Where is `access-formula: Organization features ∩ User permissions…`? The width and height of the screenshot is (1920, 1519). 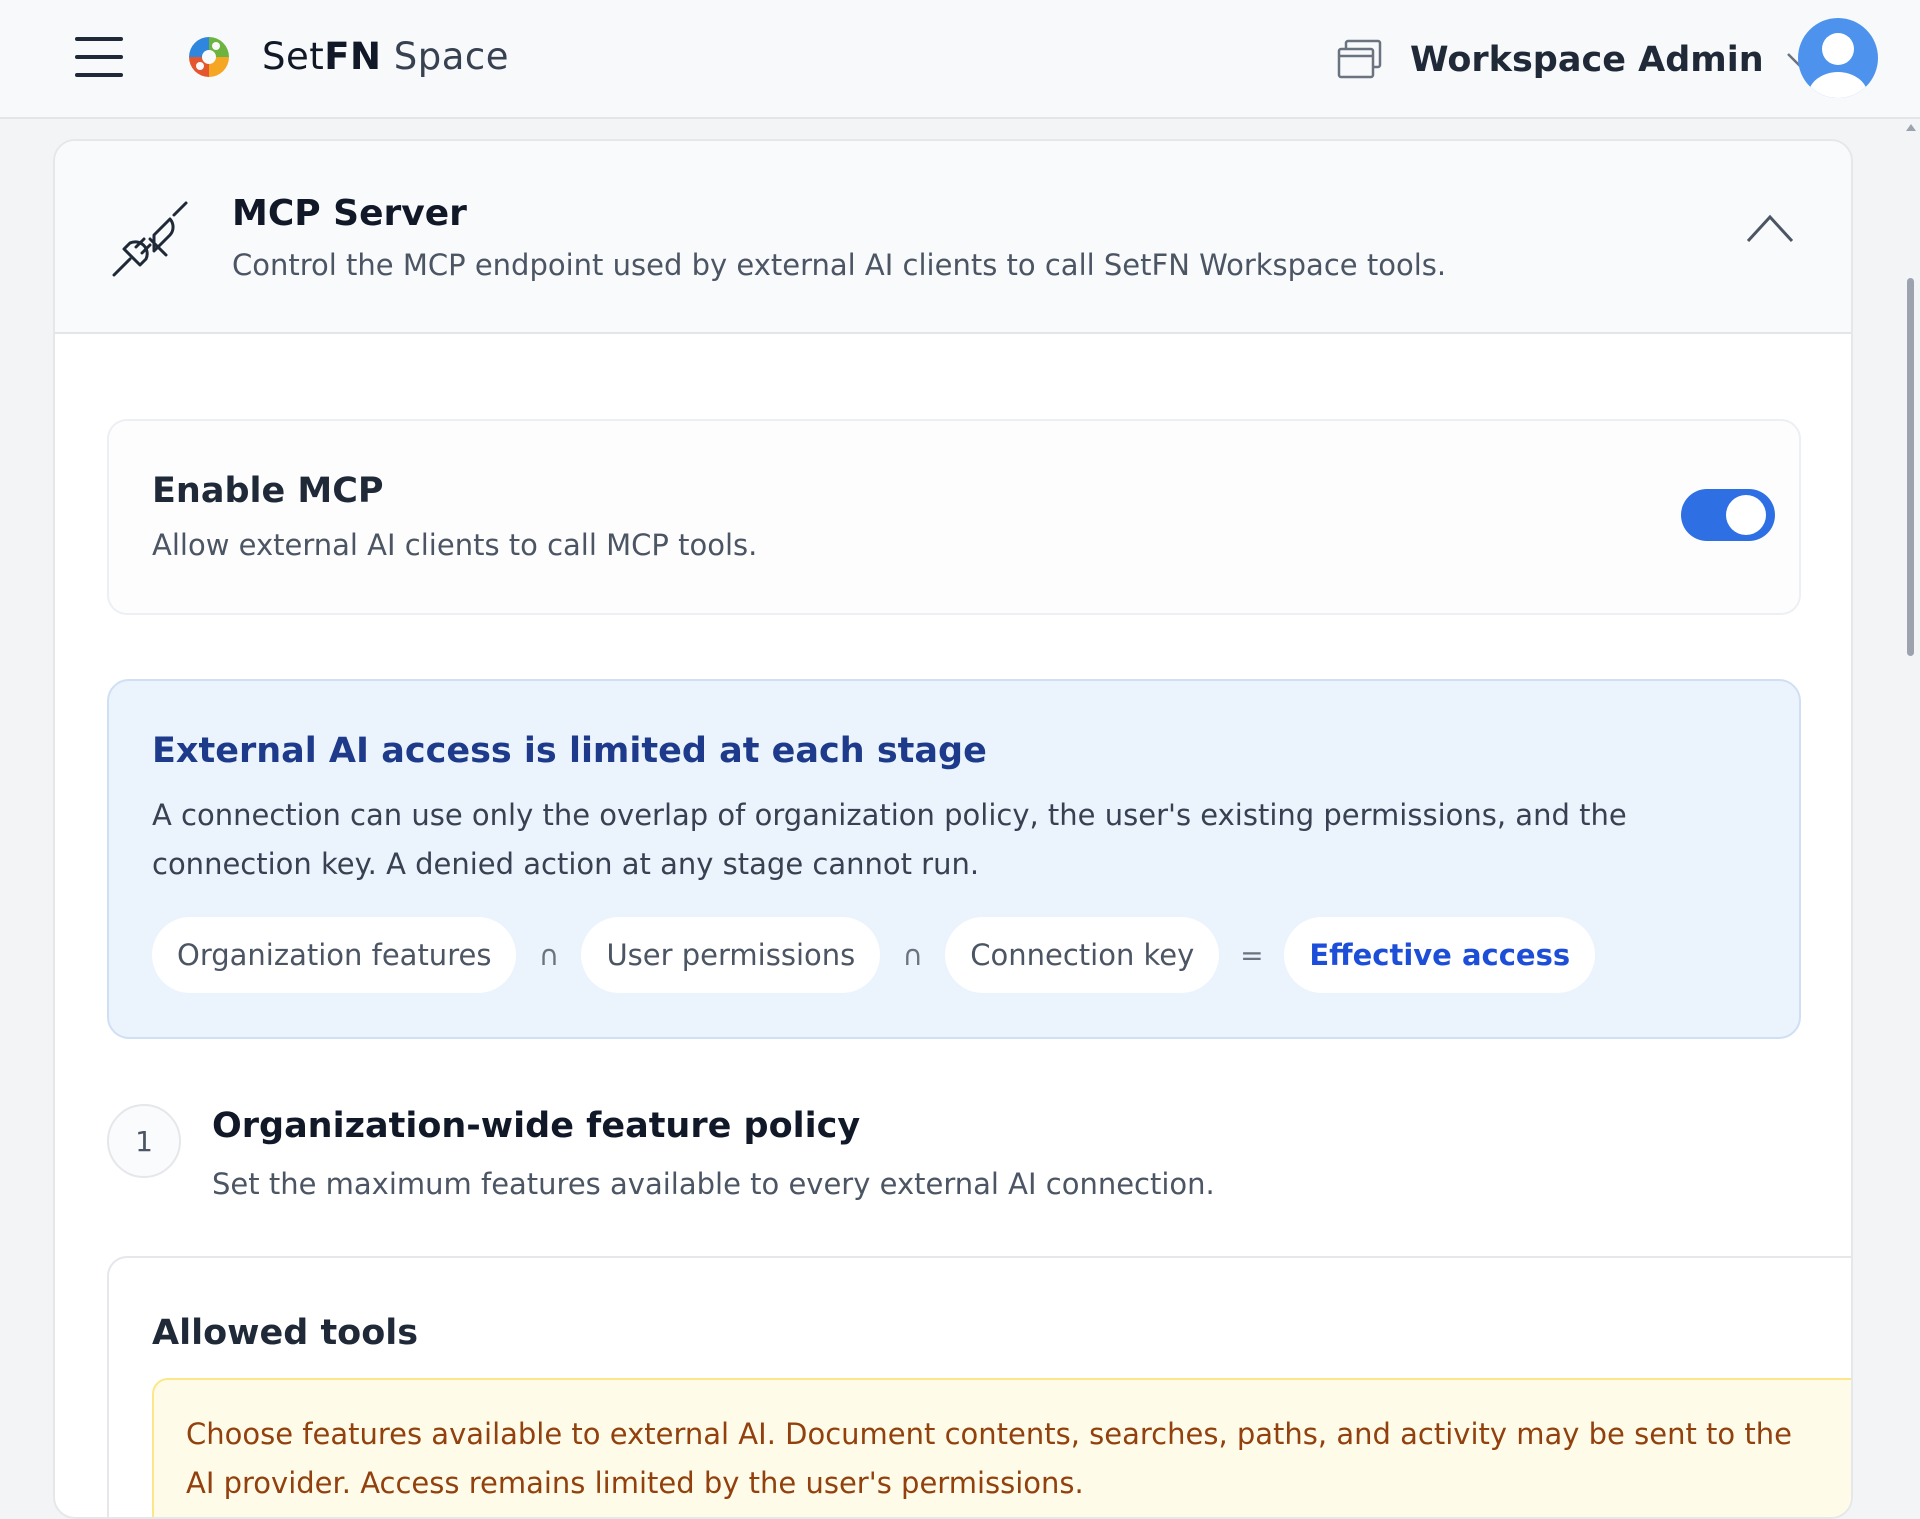 access-formula: Organization features ∩ User permissions… is located at coordinates (874, 955).